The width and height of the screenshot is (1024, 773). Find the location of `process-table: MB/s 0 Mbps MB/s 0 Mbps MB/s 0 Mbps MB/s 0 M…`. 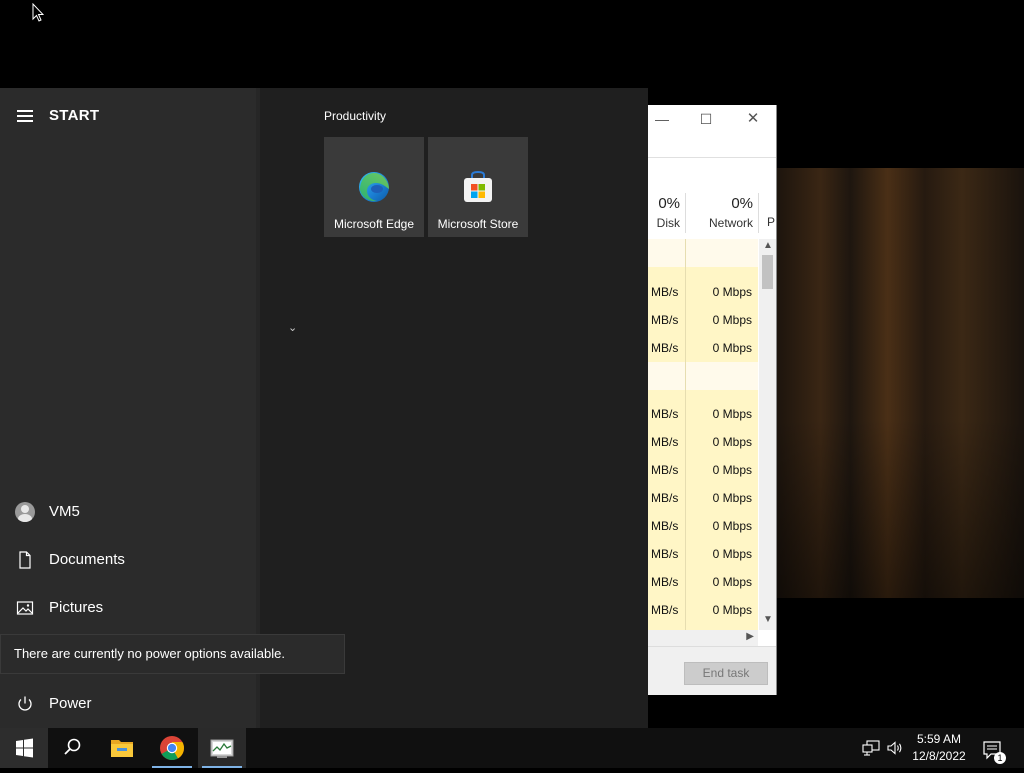

process-table: MB/s 0 Mbps MB/s 0 Mbps MB/s 0 Mbps MB/s 0 M… is located at coordinates (703, 434).